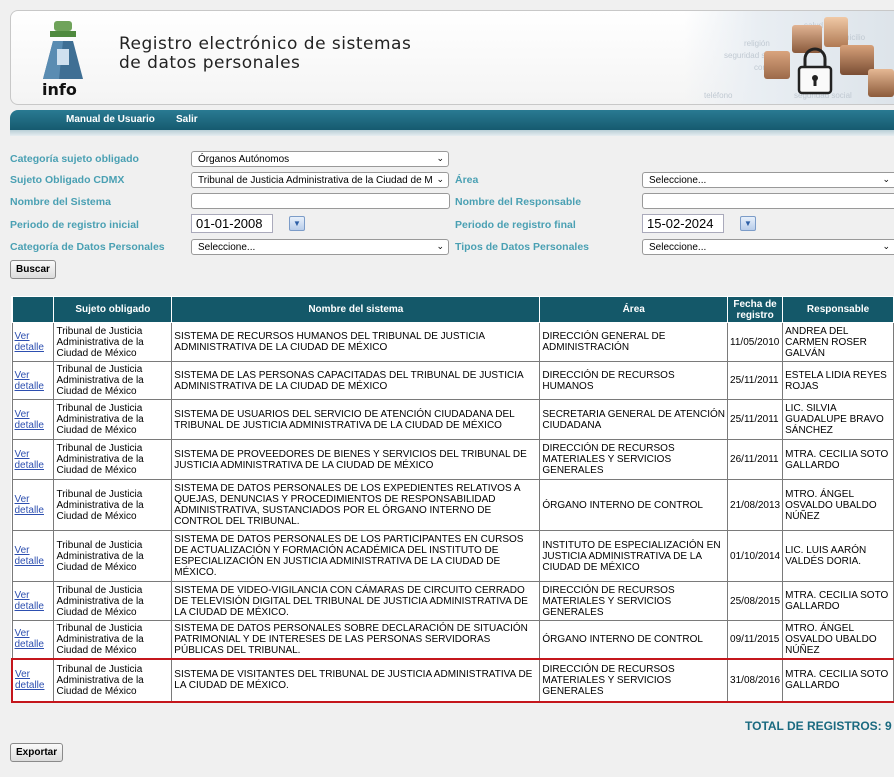 Image resolution: width=894 pixels, height=777 pixels. I want to click on table-cell: LIC. SILVIA GUADALUPE BRAVO SÁNCHEZ, so click(838, 419).